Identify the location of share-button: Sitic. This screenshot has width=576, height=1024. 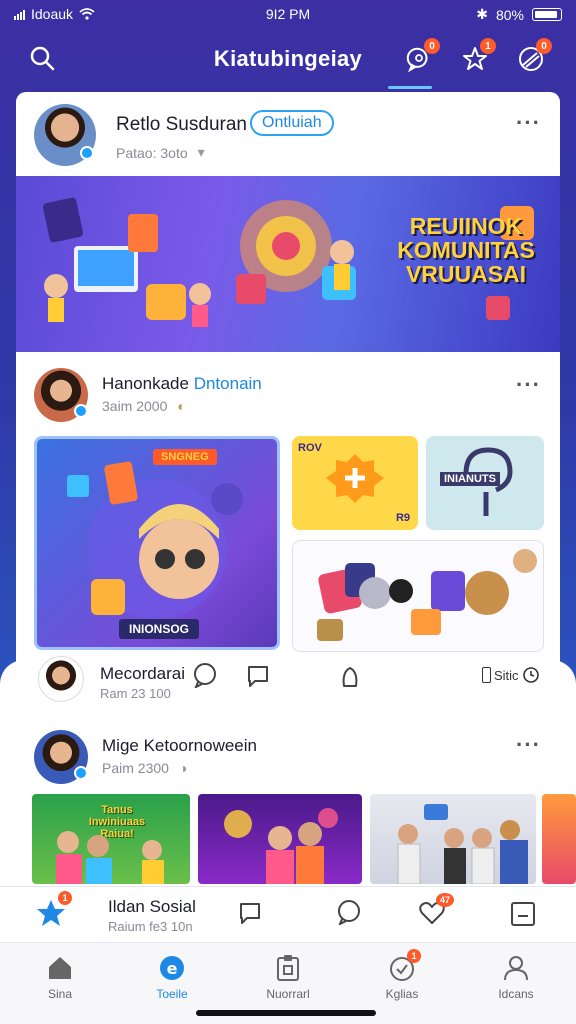
(511, 675).